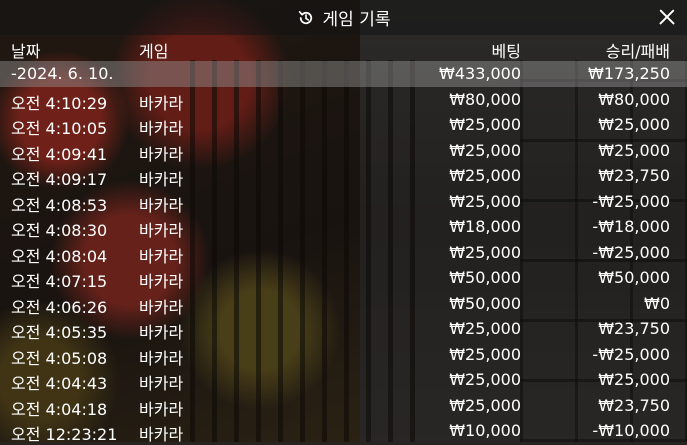 This screenshot has height=445, width=687. What do you see at coordinates (64, 434) in the screenshot?
I see `row-time: 오전 12:23:21` at bounding box center [64, 434].